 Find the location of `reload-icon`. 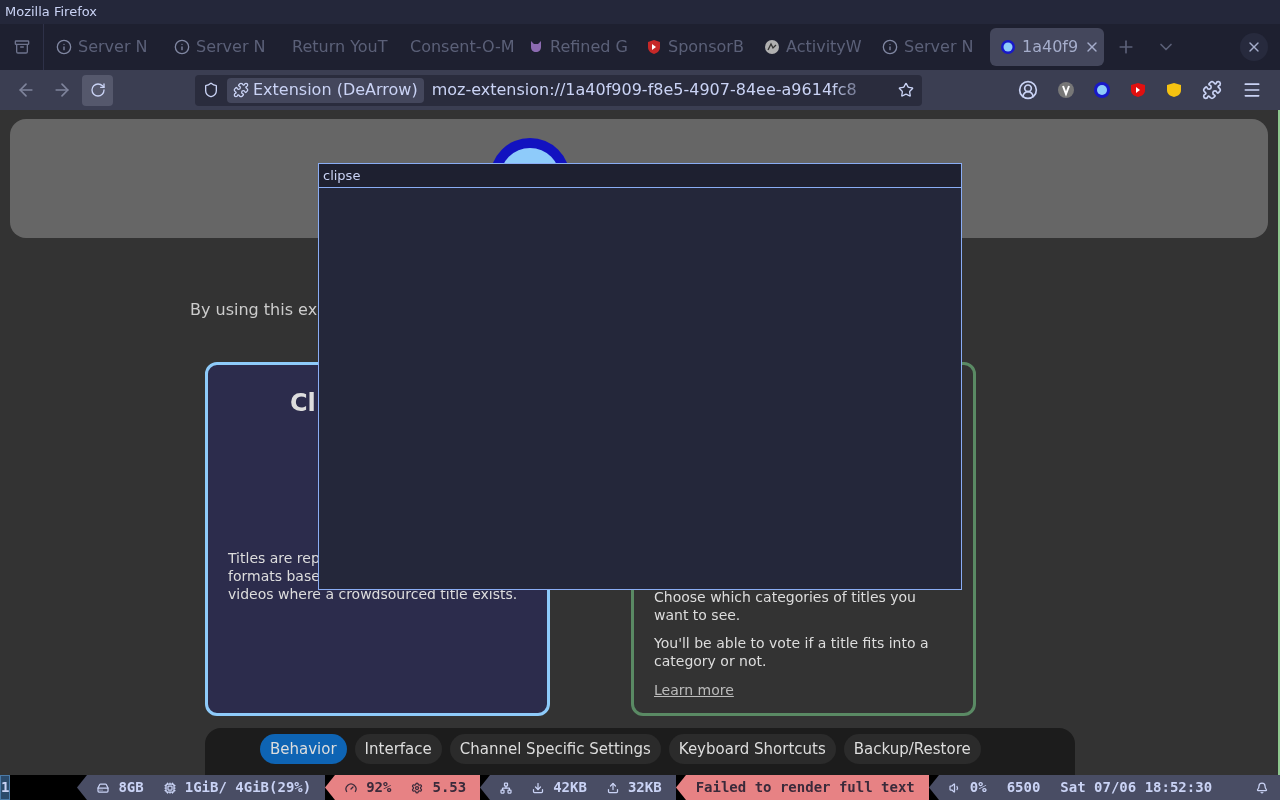

reload-icon is located at coordinates (97, 90).